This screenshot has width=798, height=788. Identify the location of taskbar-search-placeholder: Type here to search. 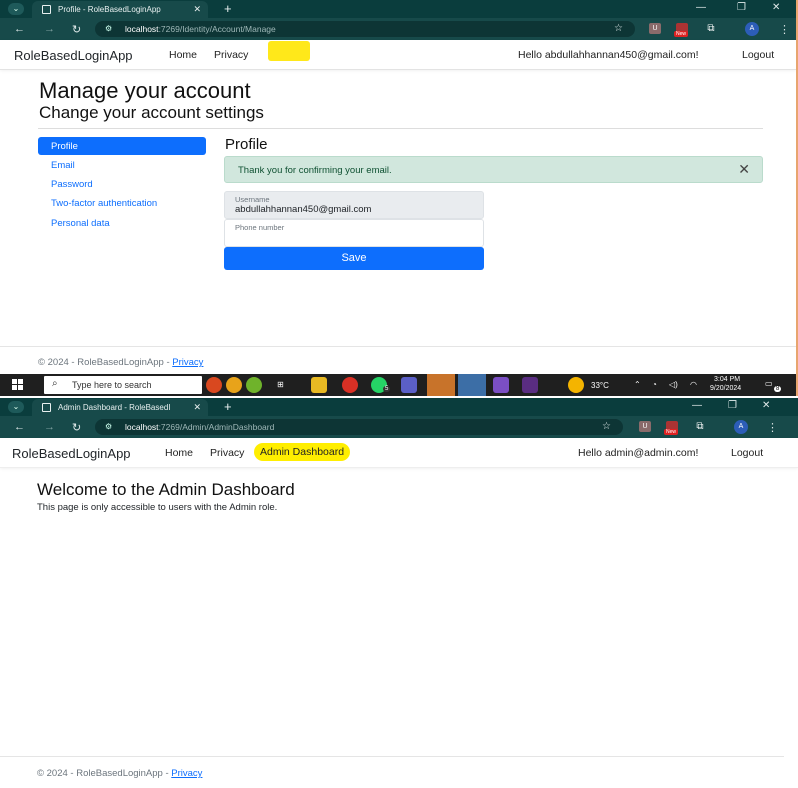
(112, 385).